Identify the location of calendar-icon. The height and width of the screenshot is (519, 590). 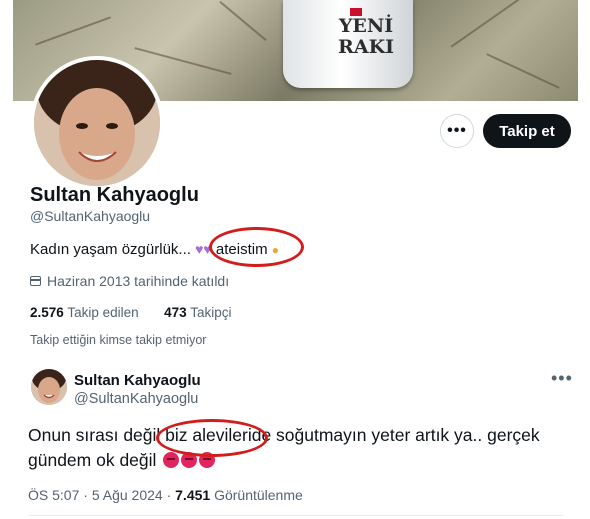
(35, 281).